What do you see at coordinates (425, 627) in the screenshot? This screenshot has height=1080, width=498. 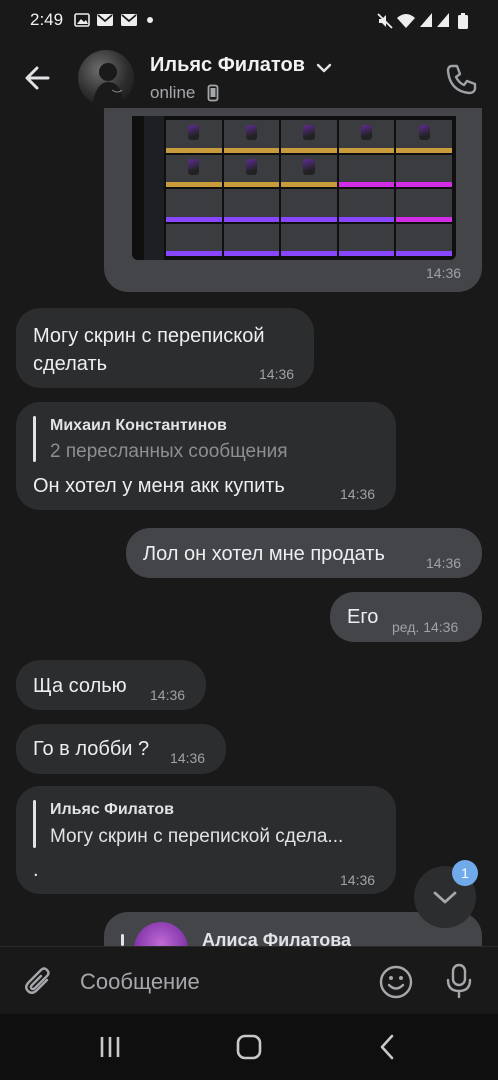 I see `message-time-edited: ред. 14:36` at bounding box center [425, 627].